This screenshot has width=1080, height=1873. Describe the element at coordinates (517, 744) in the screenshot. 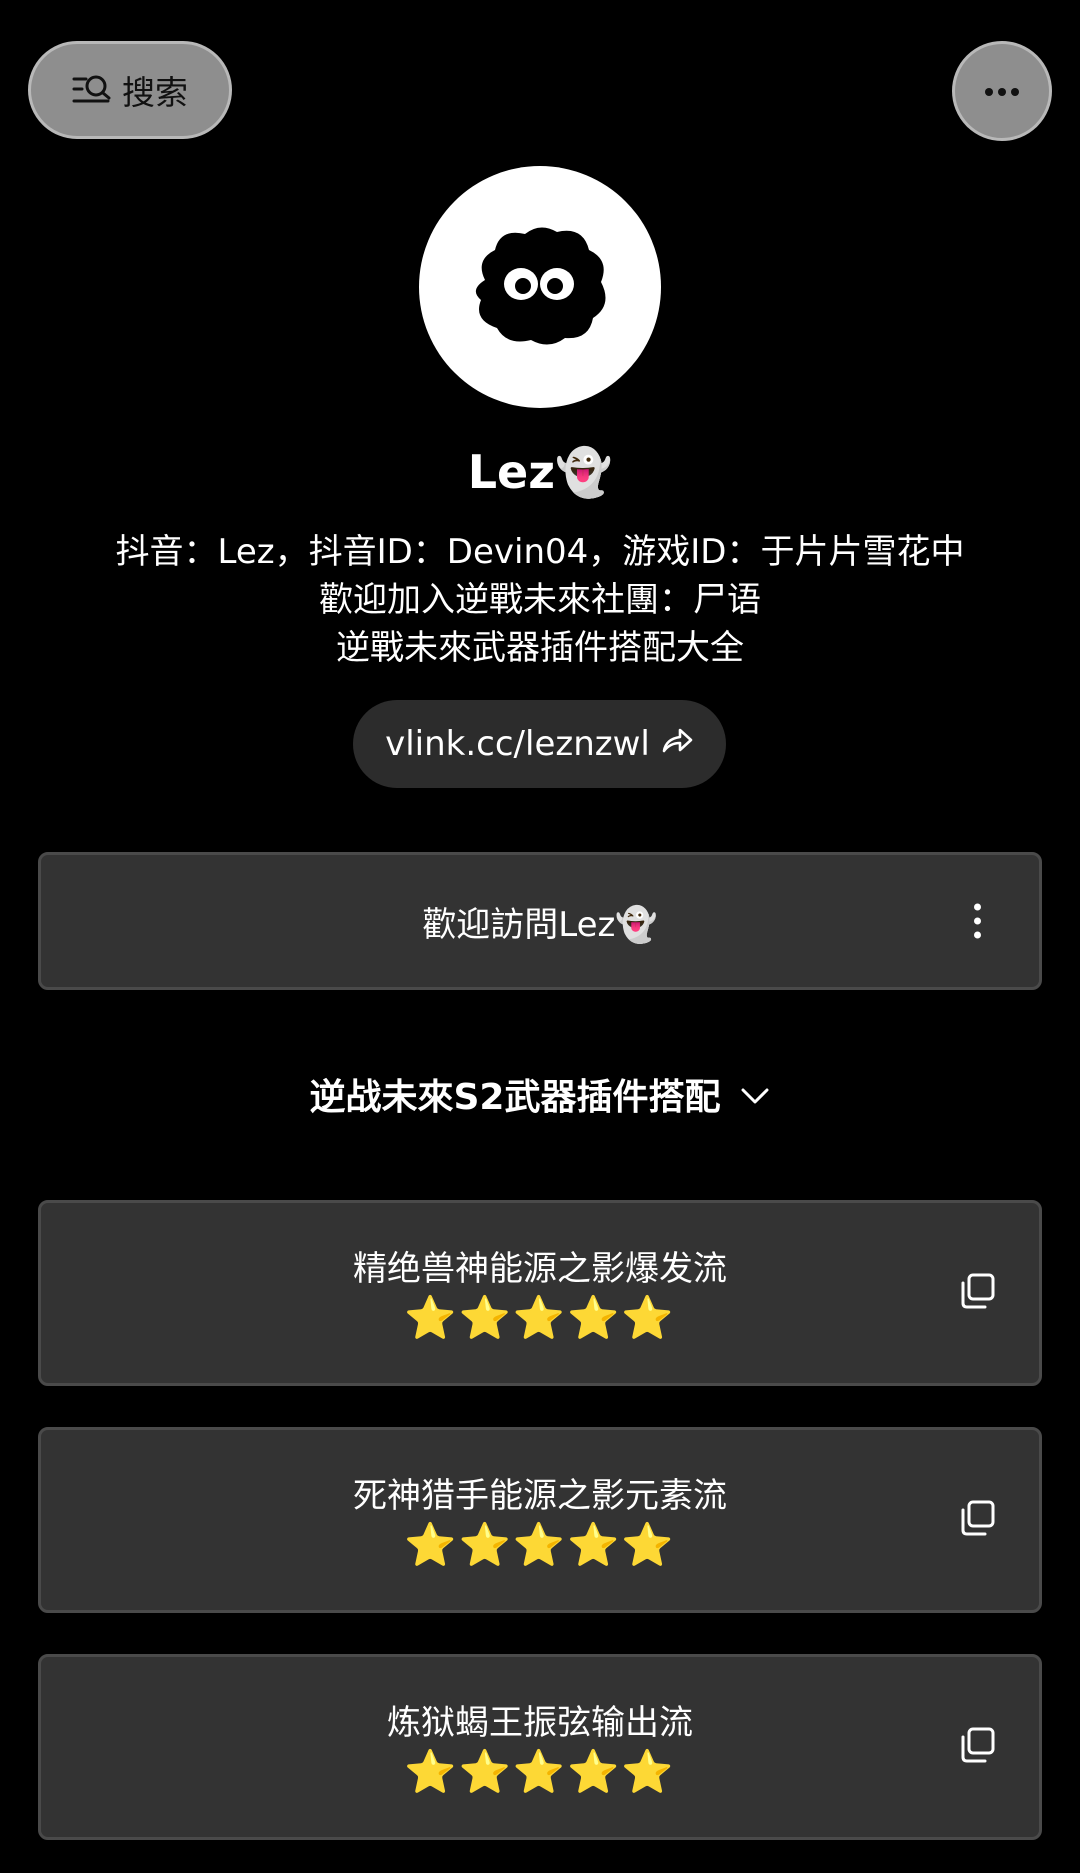

I see `profile-link-text: vlink.cc/leznzwl` at that location.